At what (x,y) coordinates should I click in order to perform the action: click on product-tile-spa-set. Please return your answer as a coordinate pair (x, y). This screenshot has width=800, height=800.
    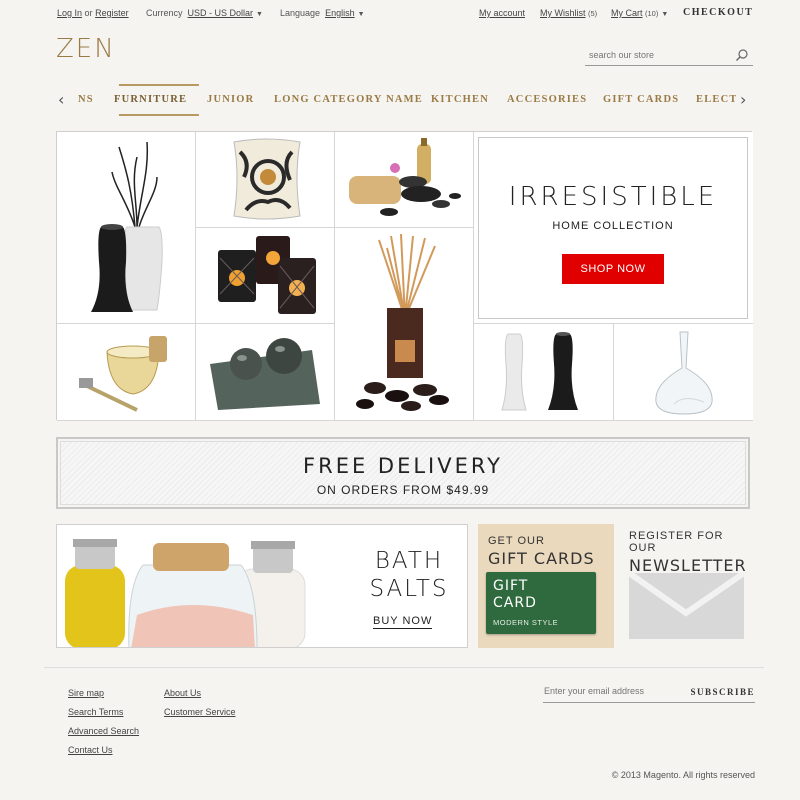
    Looking at the image, I should click on (404, 180).